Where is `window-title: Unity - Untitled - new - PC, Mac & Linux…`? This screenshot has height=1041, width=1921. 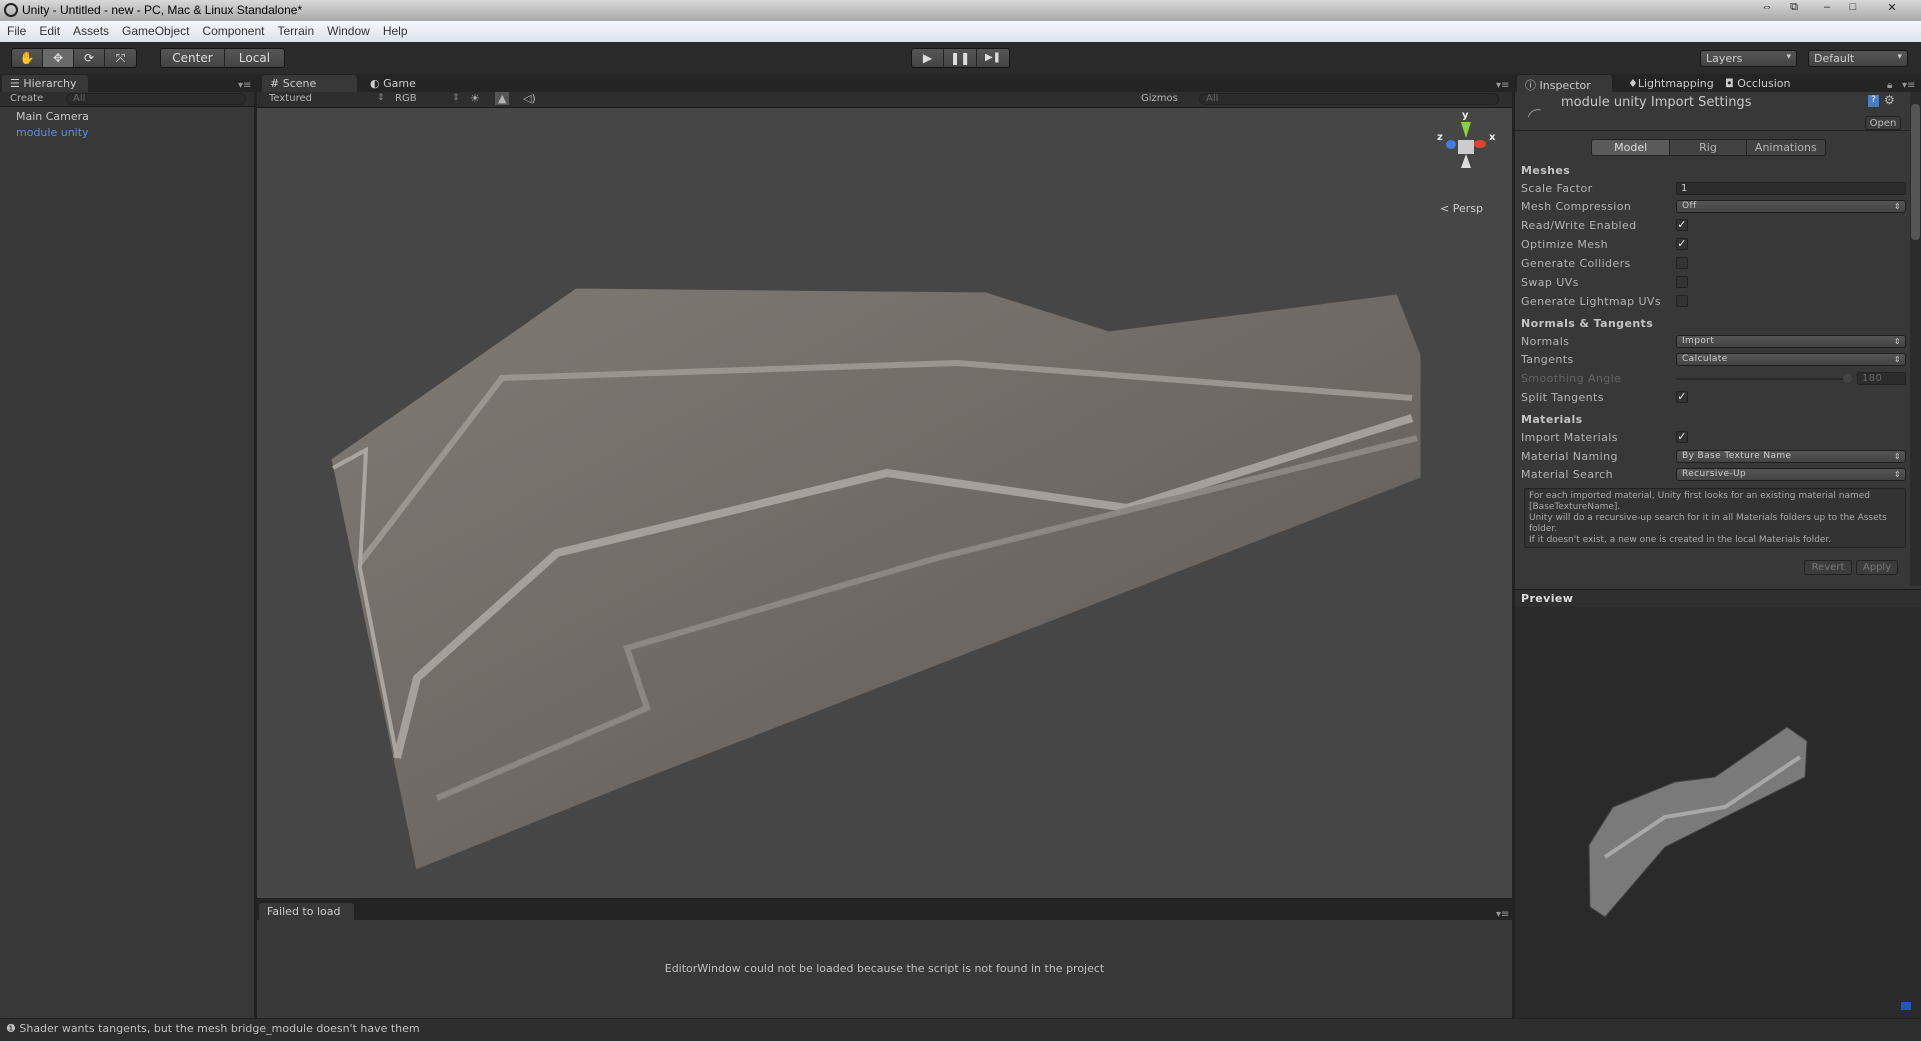
window-title: Unity - Untitled - new - PC, Mac & Linux… is located at coordinates (162, 10).